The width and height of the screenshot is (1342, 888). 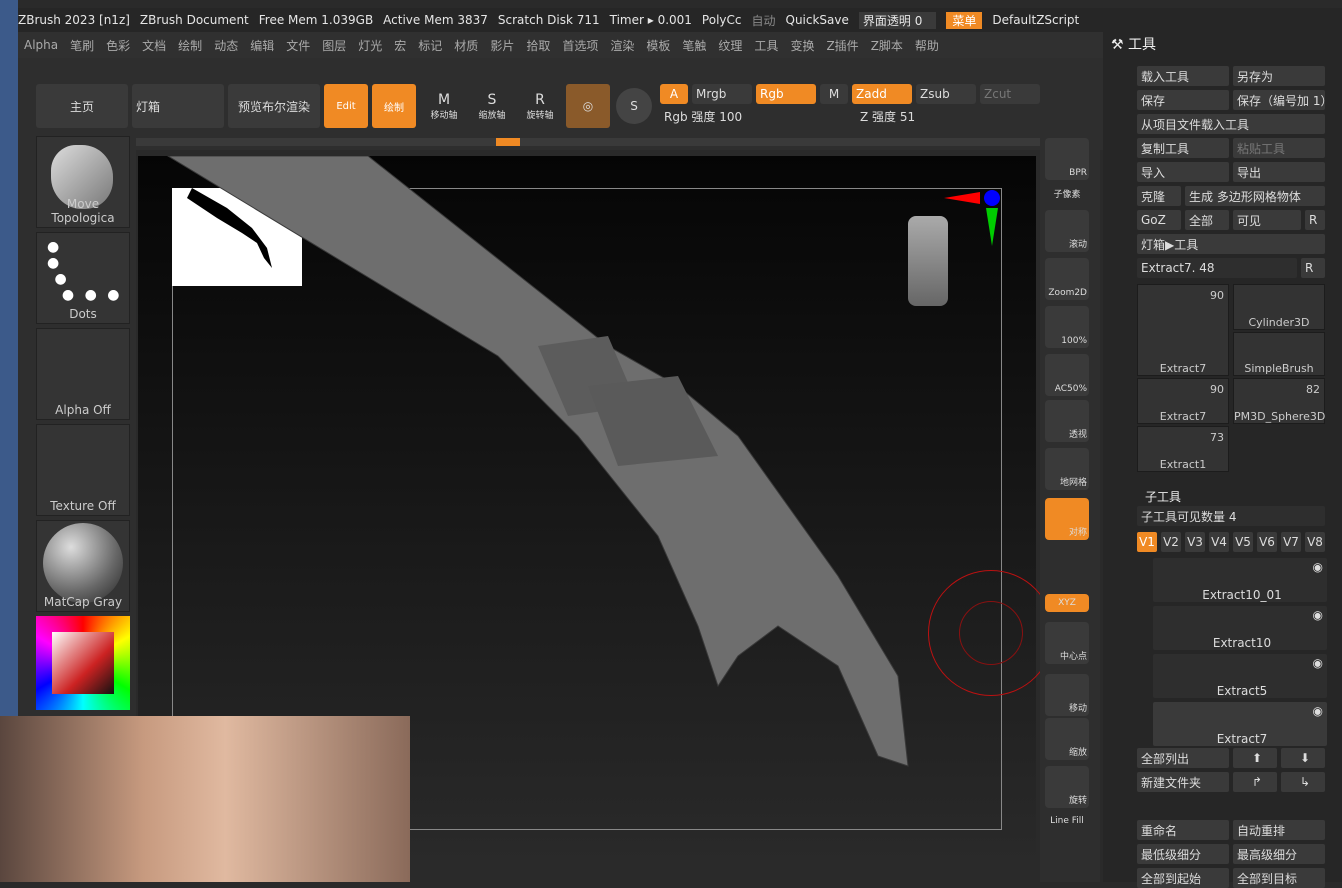 I want to click on load-tool-button: 载入工具, so click(x=1183, y=76).